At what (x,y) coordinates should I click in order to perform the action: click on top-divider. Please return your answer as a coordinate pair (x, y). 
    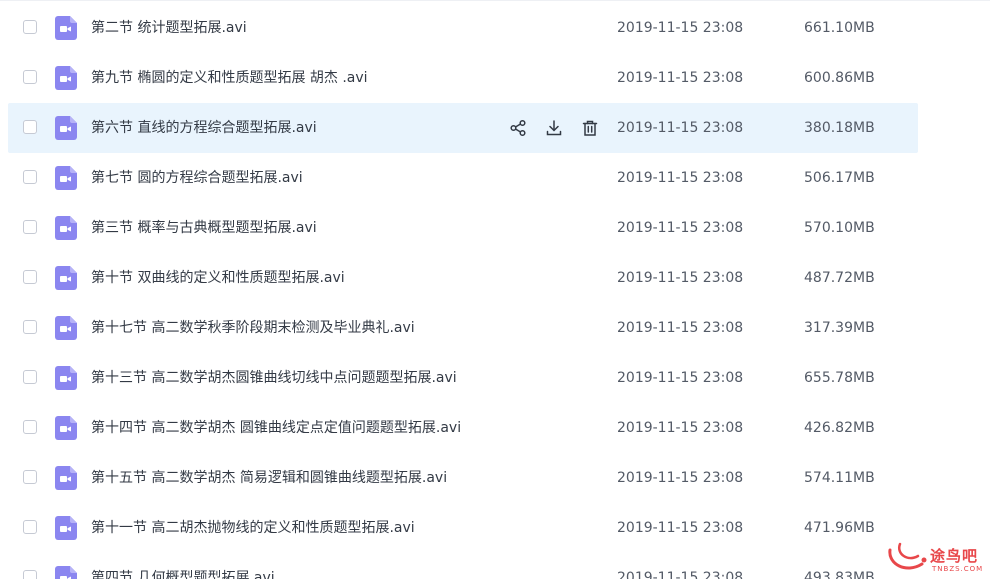
    Looking at the image, I should click on (495, 0).